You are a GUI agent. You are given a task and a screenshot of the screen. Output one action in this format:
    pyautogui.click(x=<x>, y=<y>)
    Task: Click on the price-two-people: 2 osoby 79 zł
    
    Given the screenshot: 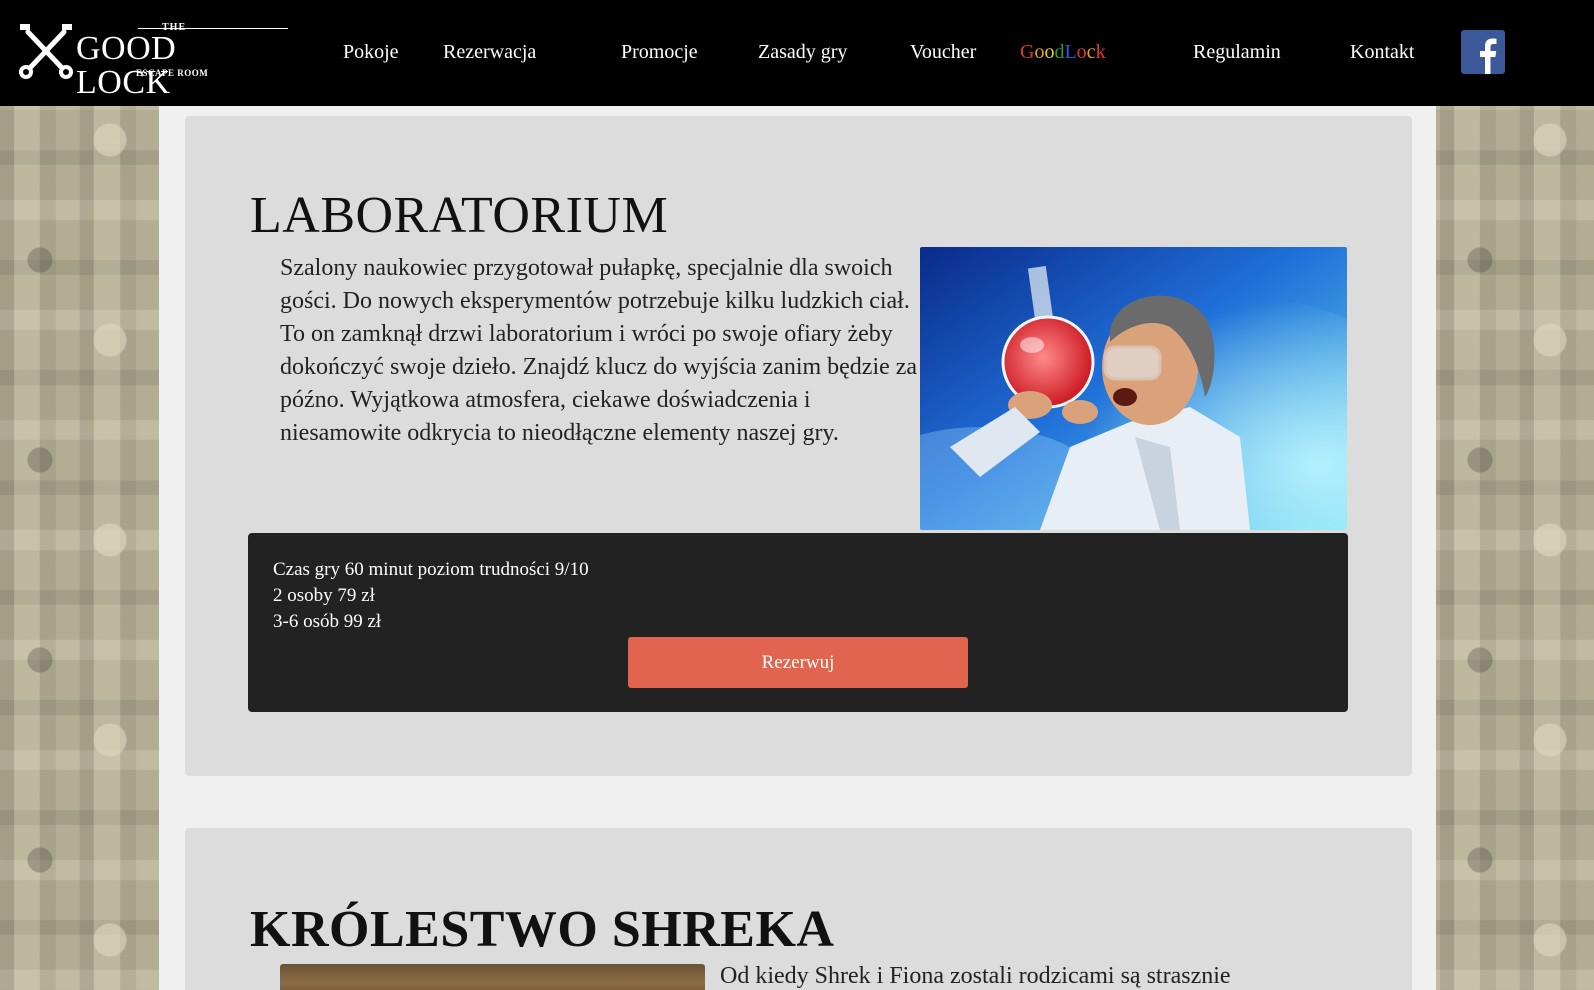 What is the action you would take?
    pyautogui.click(x=324, y=595)
    